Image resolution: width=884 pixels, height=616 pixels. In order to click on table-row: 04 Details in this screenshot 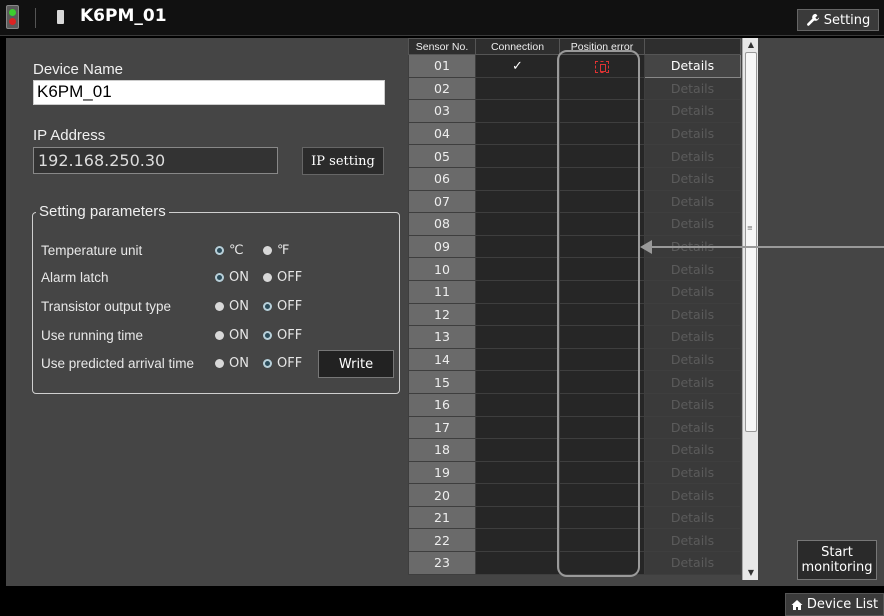, I will do `click(574, 133)`.